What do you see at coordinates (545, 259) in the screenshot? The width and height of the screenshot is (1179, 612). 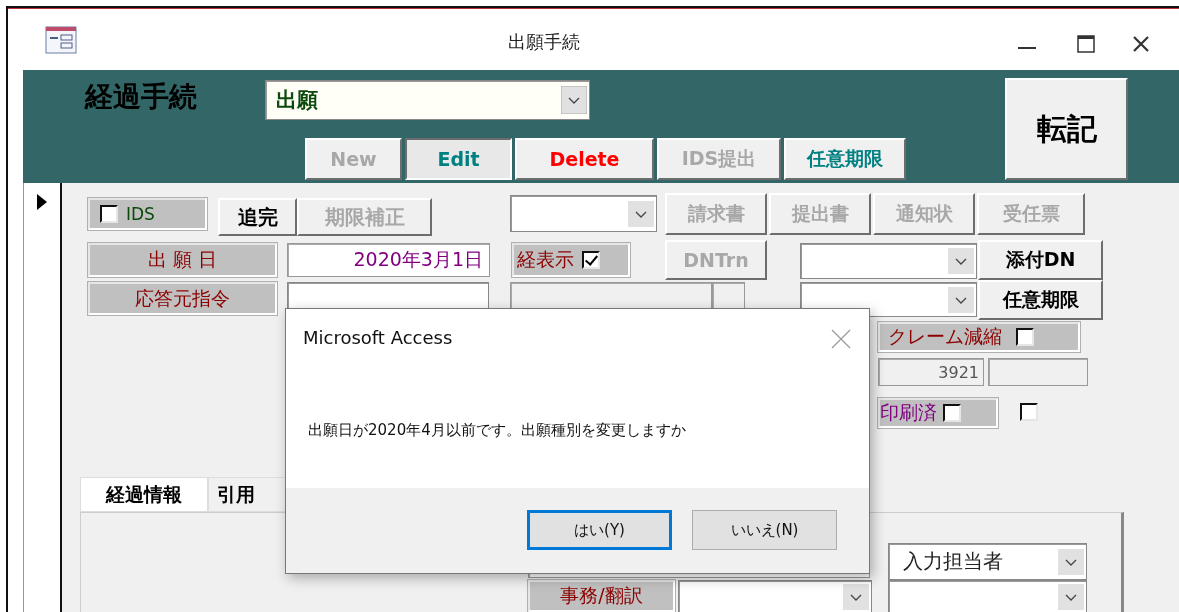 I see `checkbox-label: 経表示` at bounding box center [545, 259].